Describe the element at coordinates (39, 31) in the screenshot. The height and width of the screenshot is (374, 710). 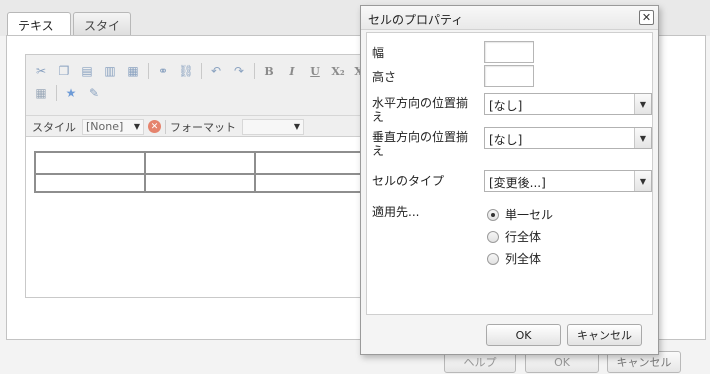
I see `tab-text: テキスト` at that location.